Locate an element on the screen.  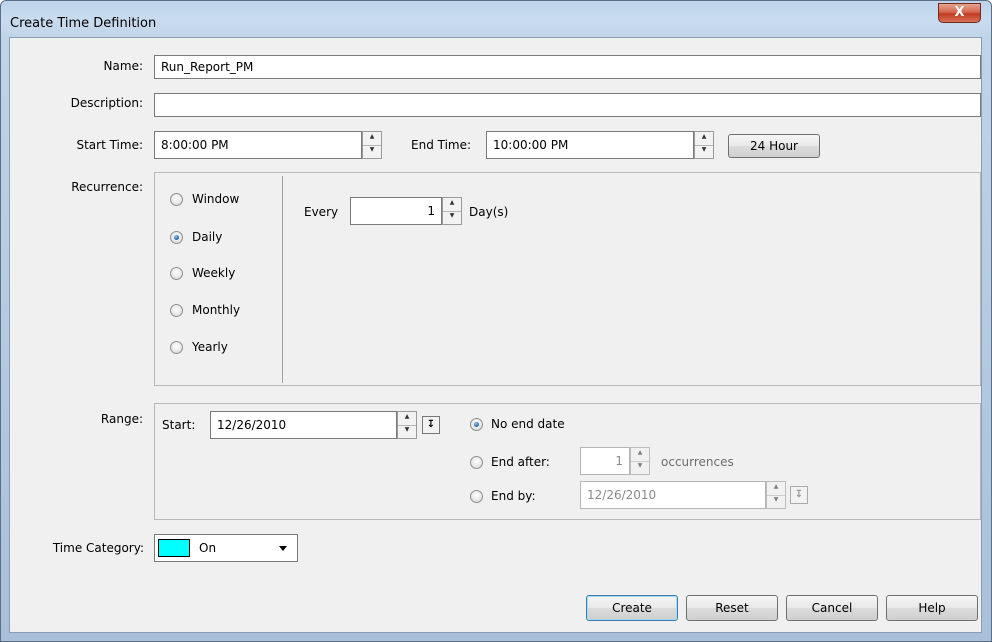
radio-daily is located at coordinates (176, 237).